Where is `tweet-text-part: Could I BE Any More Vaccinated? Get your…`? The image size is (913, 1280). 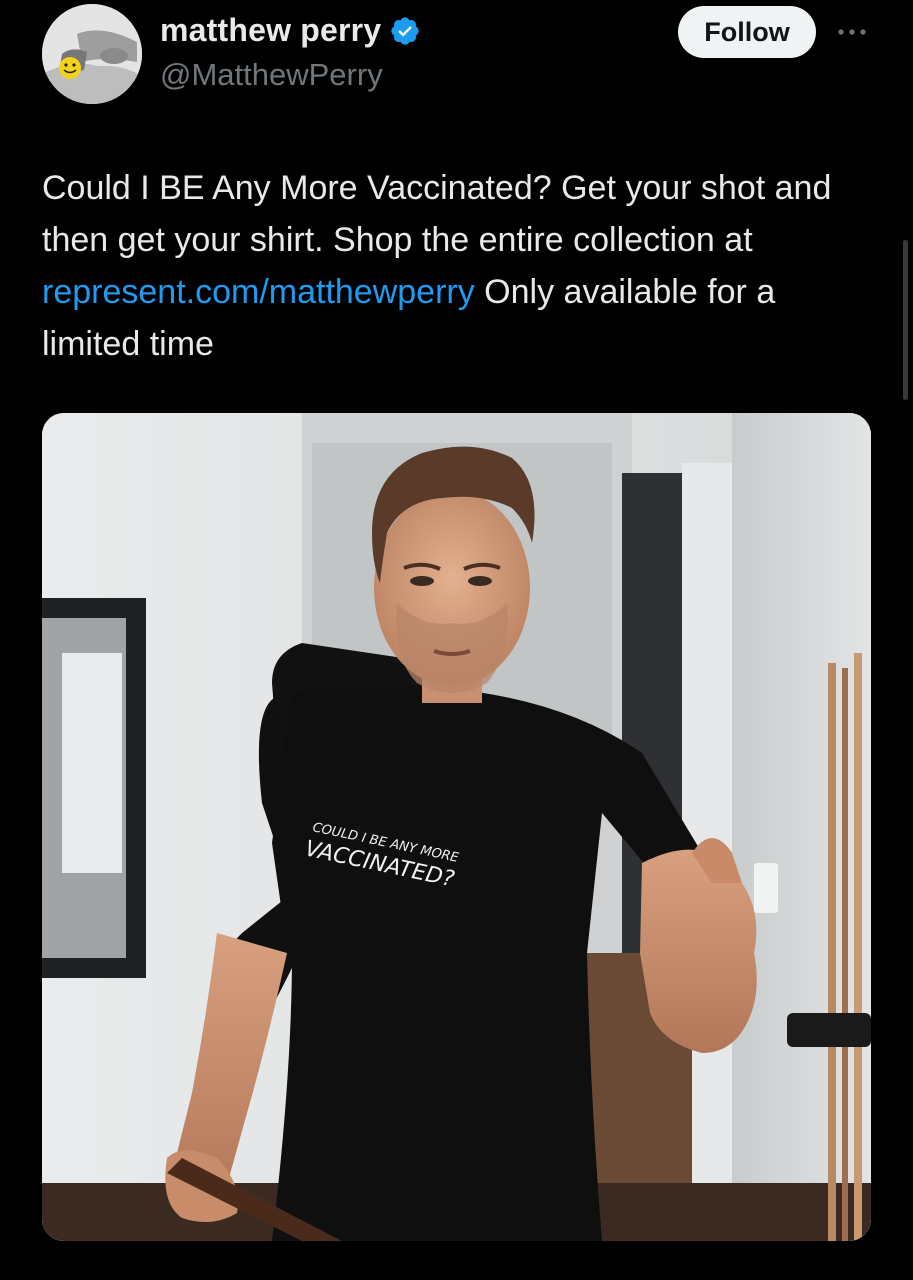 tweet-text-part: Could I BE Any More Vaccinated? Get your… is located at coordinates (437, 214).